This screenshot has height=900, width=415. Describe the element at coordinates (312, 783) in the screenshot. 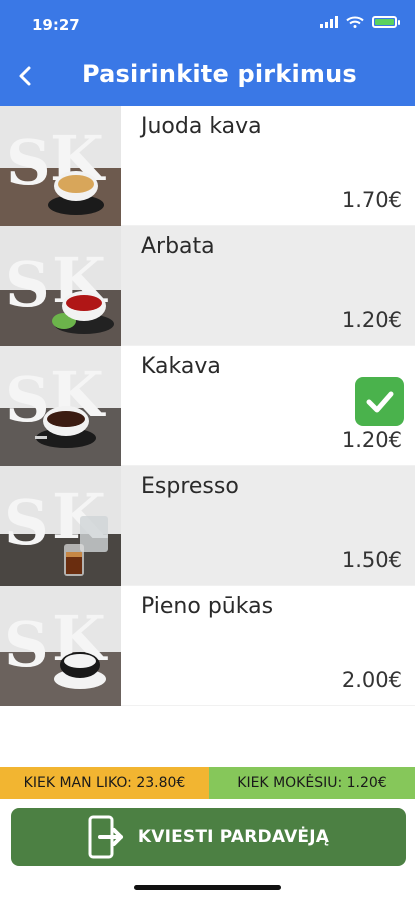

I see `paying-label: KIEK MOKĖSIU: 1.20€` at that location.